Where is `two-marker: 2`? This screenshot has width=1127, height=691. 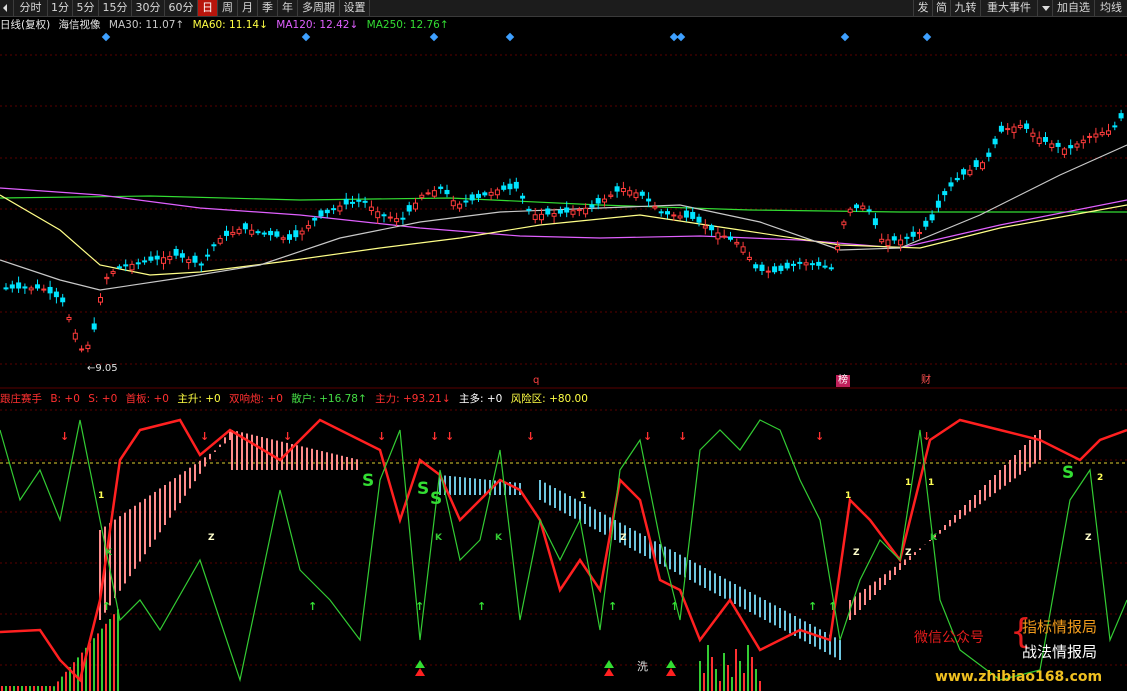
two-marker: 2 is located at coordinates (1100, 478).